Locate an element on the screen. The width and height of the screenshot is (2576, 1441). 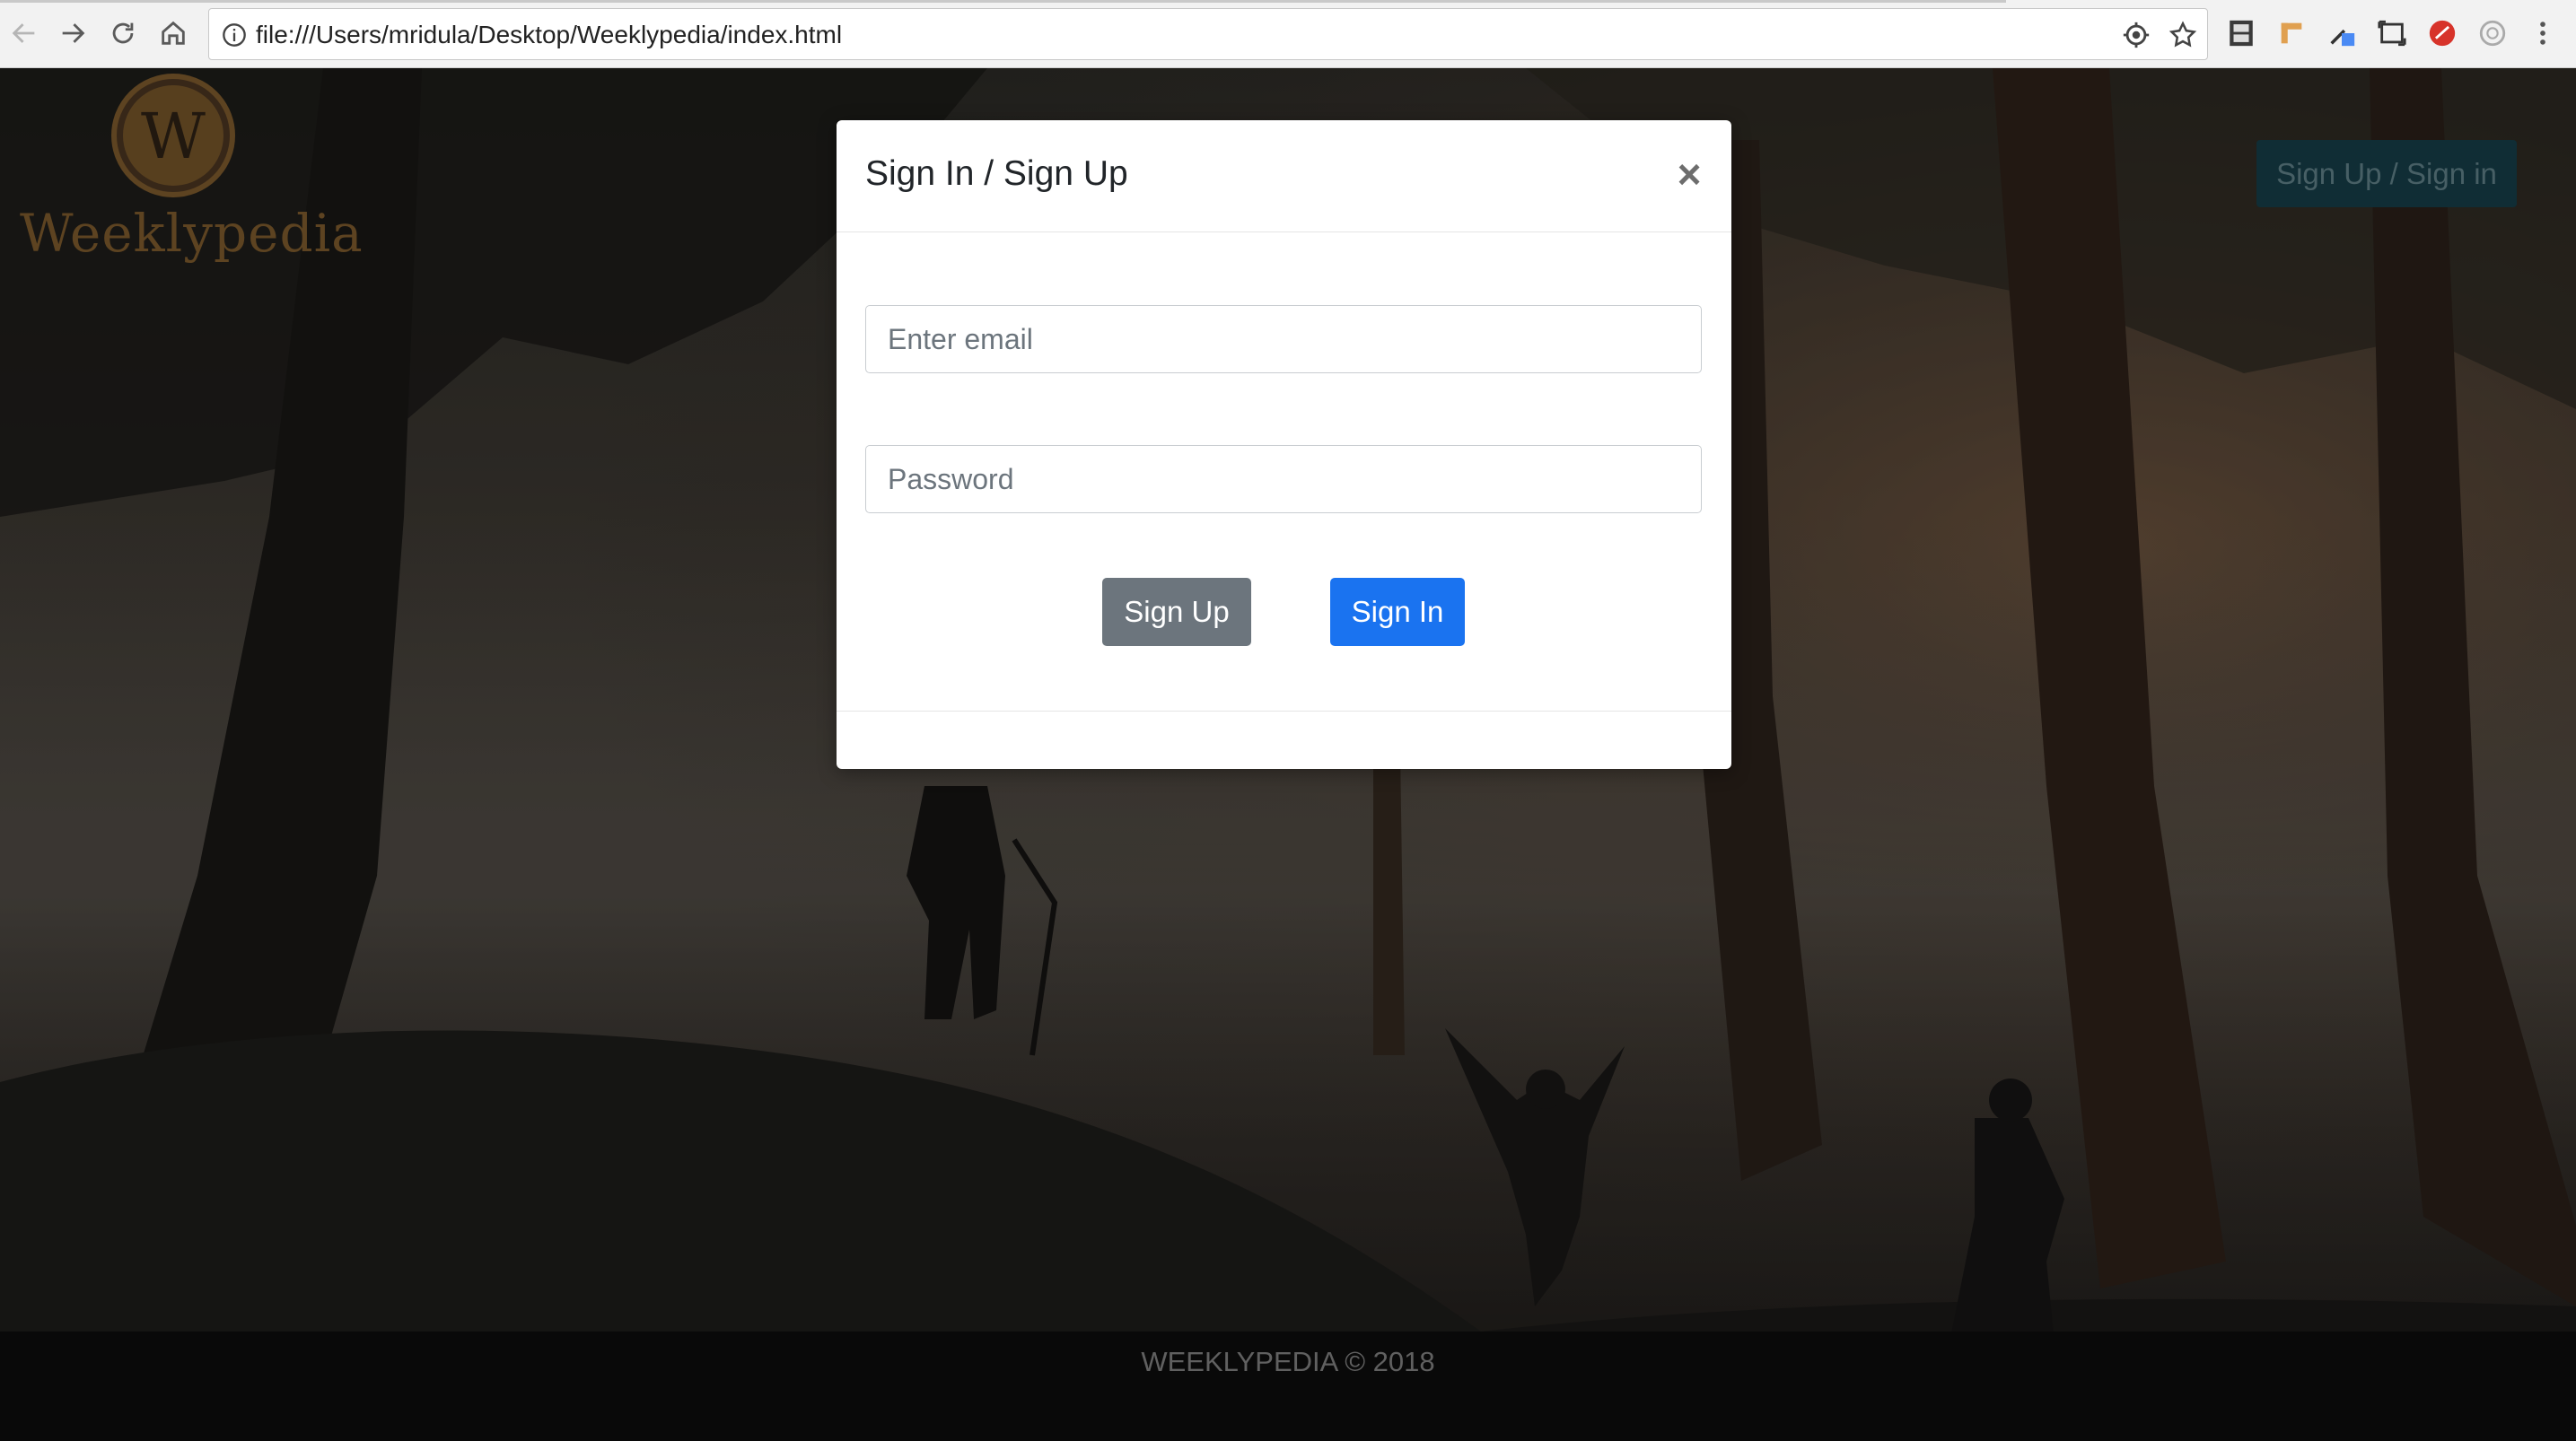
circle-extension-icon is located at coordinates (2492, 33).